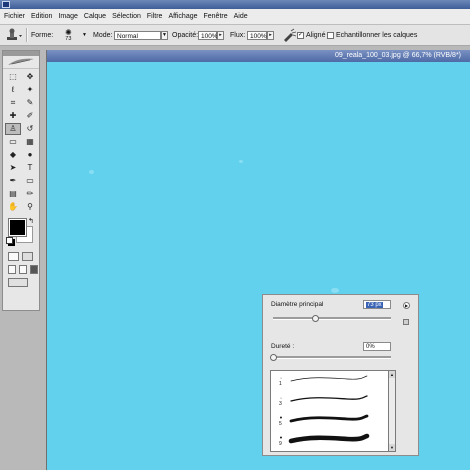 The width and height of the screenshot is (470, 470). What do you see at coordinates (392, 411) in the screenshot?
I see `brush-list-scrollbar: ▲ ▼` at bounding box center [392, 411].